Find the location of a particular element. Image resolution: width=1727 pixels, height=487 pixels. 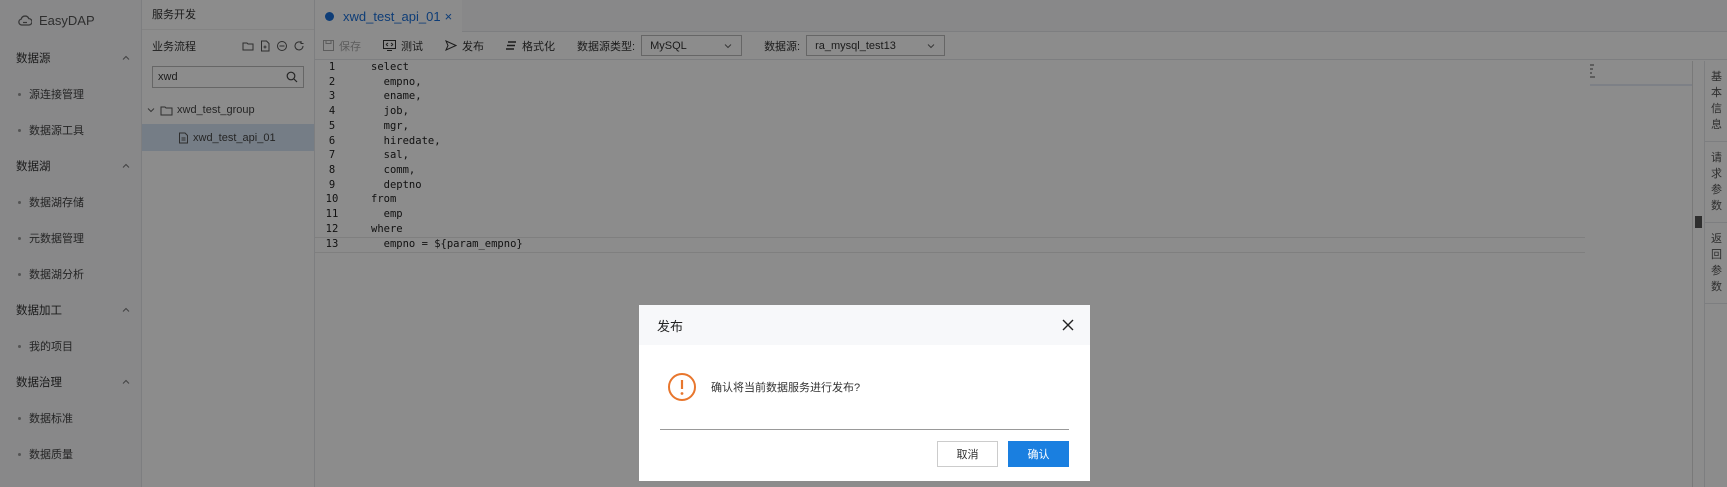

cancel-button: 取消 is located at coordinates (967, 454).